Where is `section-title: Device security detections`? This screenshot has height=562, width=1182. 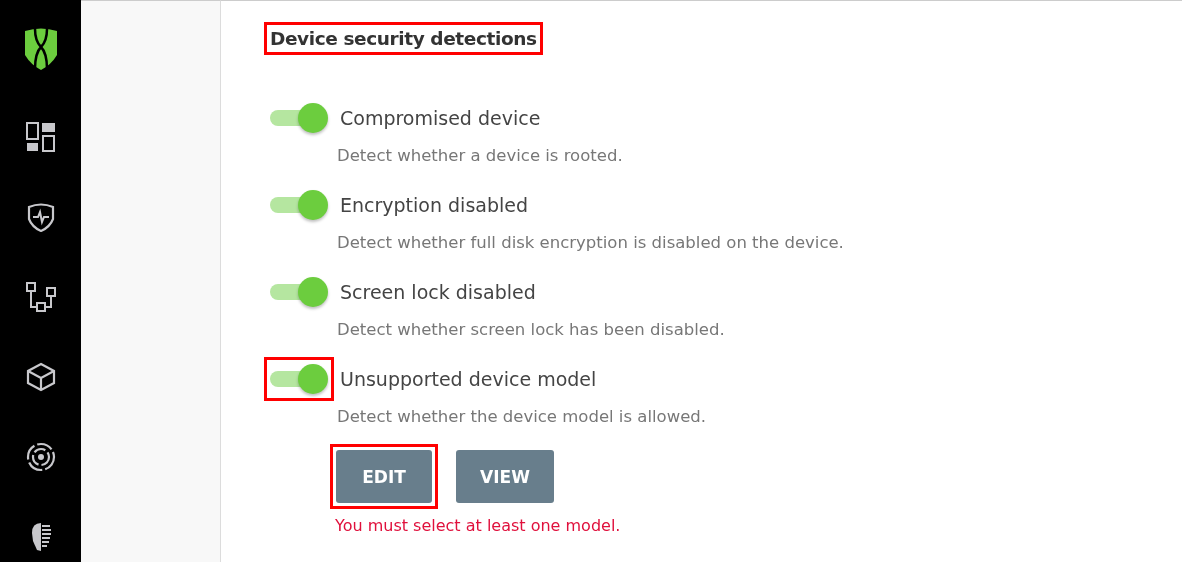 section-title: Device security detections is located at coordinates (403, 38).